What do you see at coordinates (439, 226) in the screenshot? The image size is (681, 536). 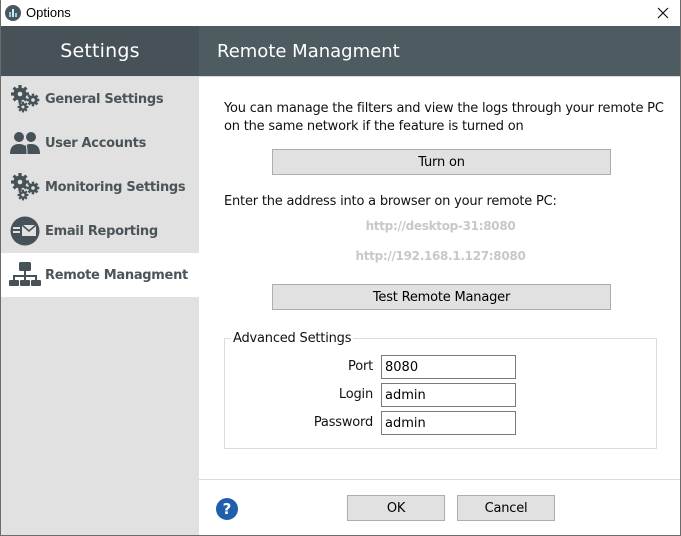 I see `hostname-url-link: http://desktop-31:8080` at bounding box center [439, 226].